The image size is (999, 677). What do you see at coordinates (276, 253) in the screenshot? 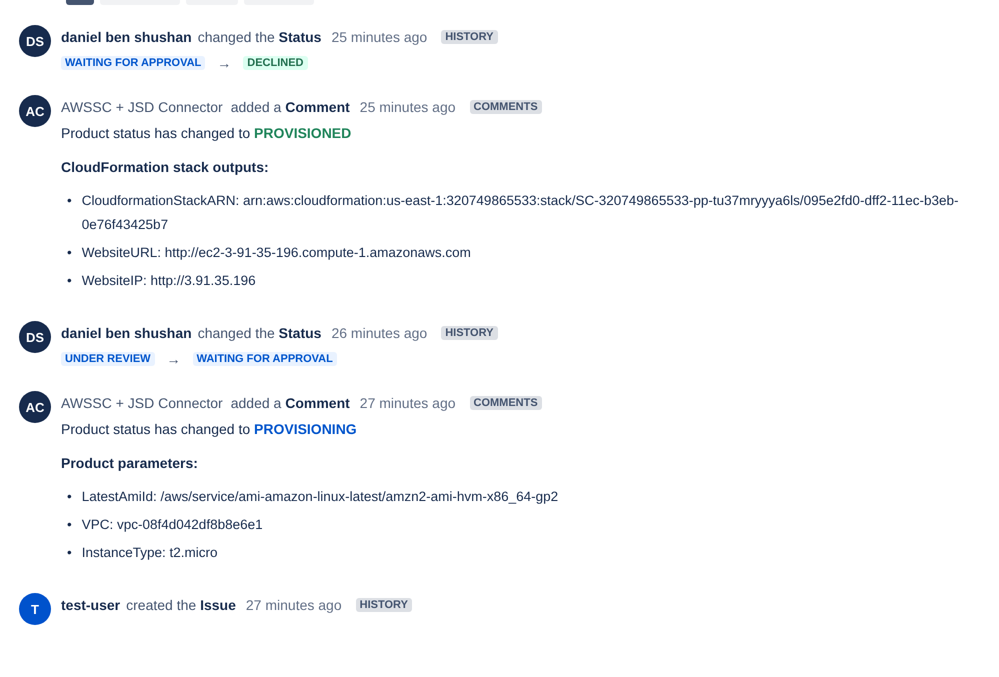
I see `list-item: WebsiteURL: http://ec2-3-91-35-196.compute-1.amazonaws.com` at bounding box center [276, 253].